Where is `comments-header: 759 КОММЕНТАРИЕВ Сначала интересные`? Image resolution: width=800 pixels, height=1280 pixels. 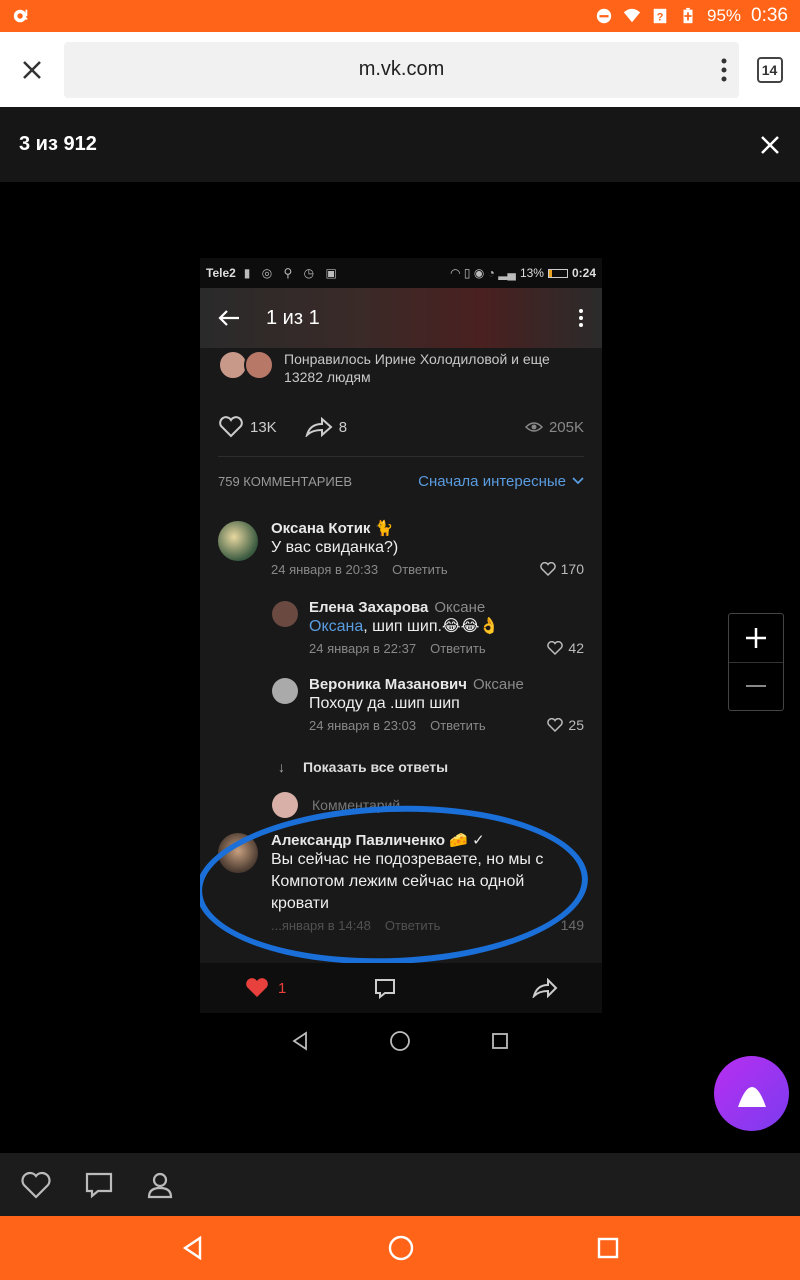
comments-header: 759 КОММЕНТАРИЕВ Сначала интересные is located at coordinates (401, 481).